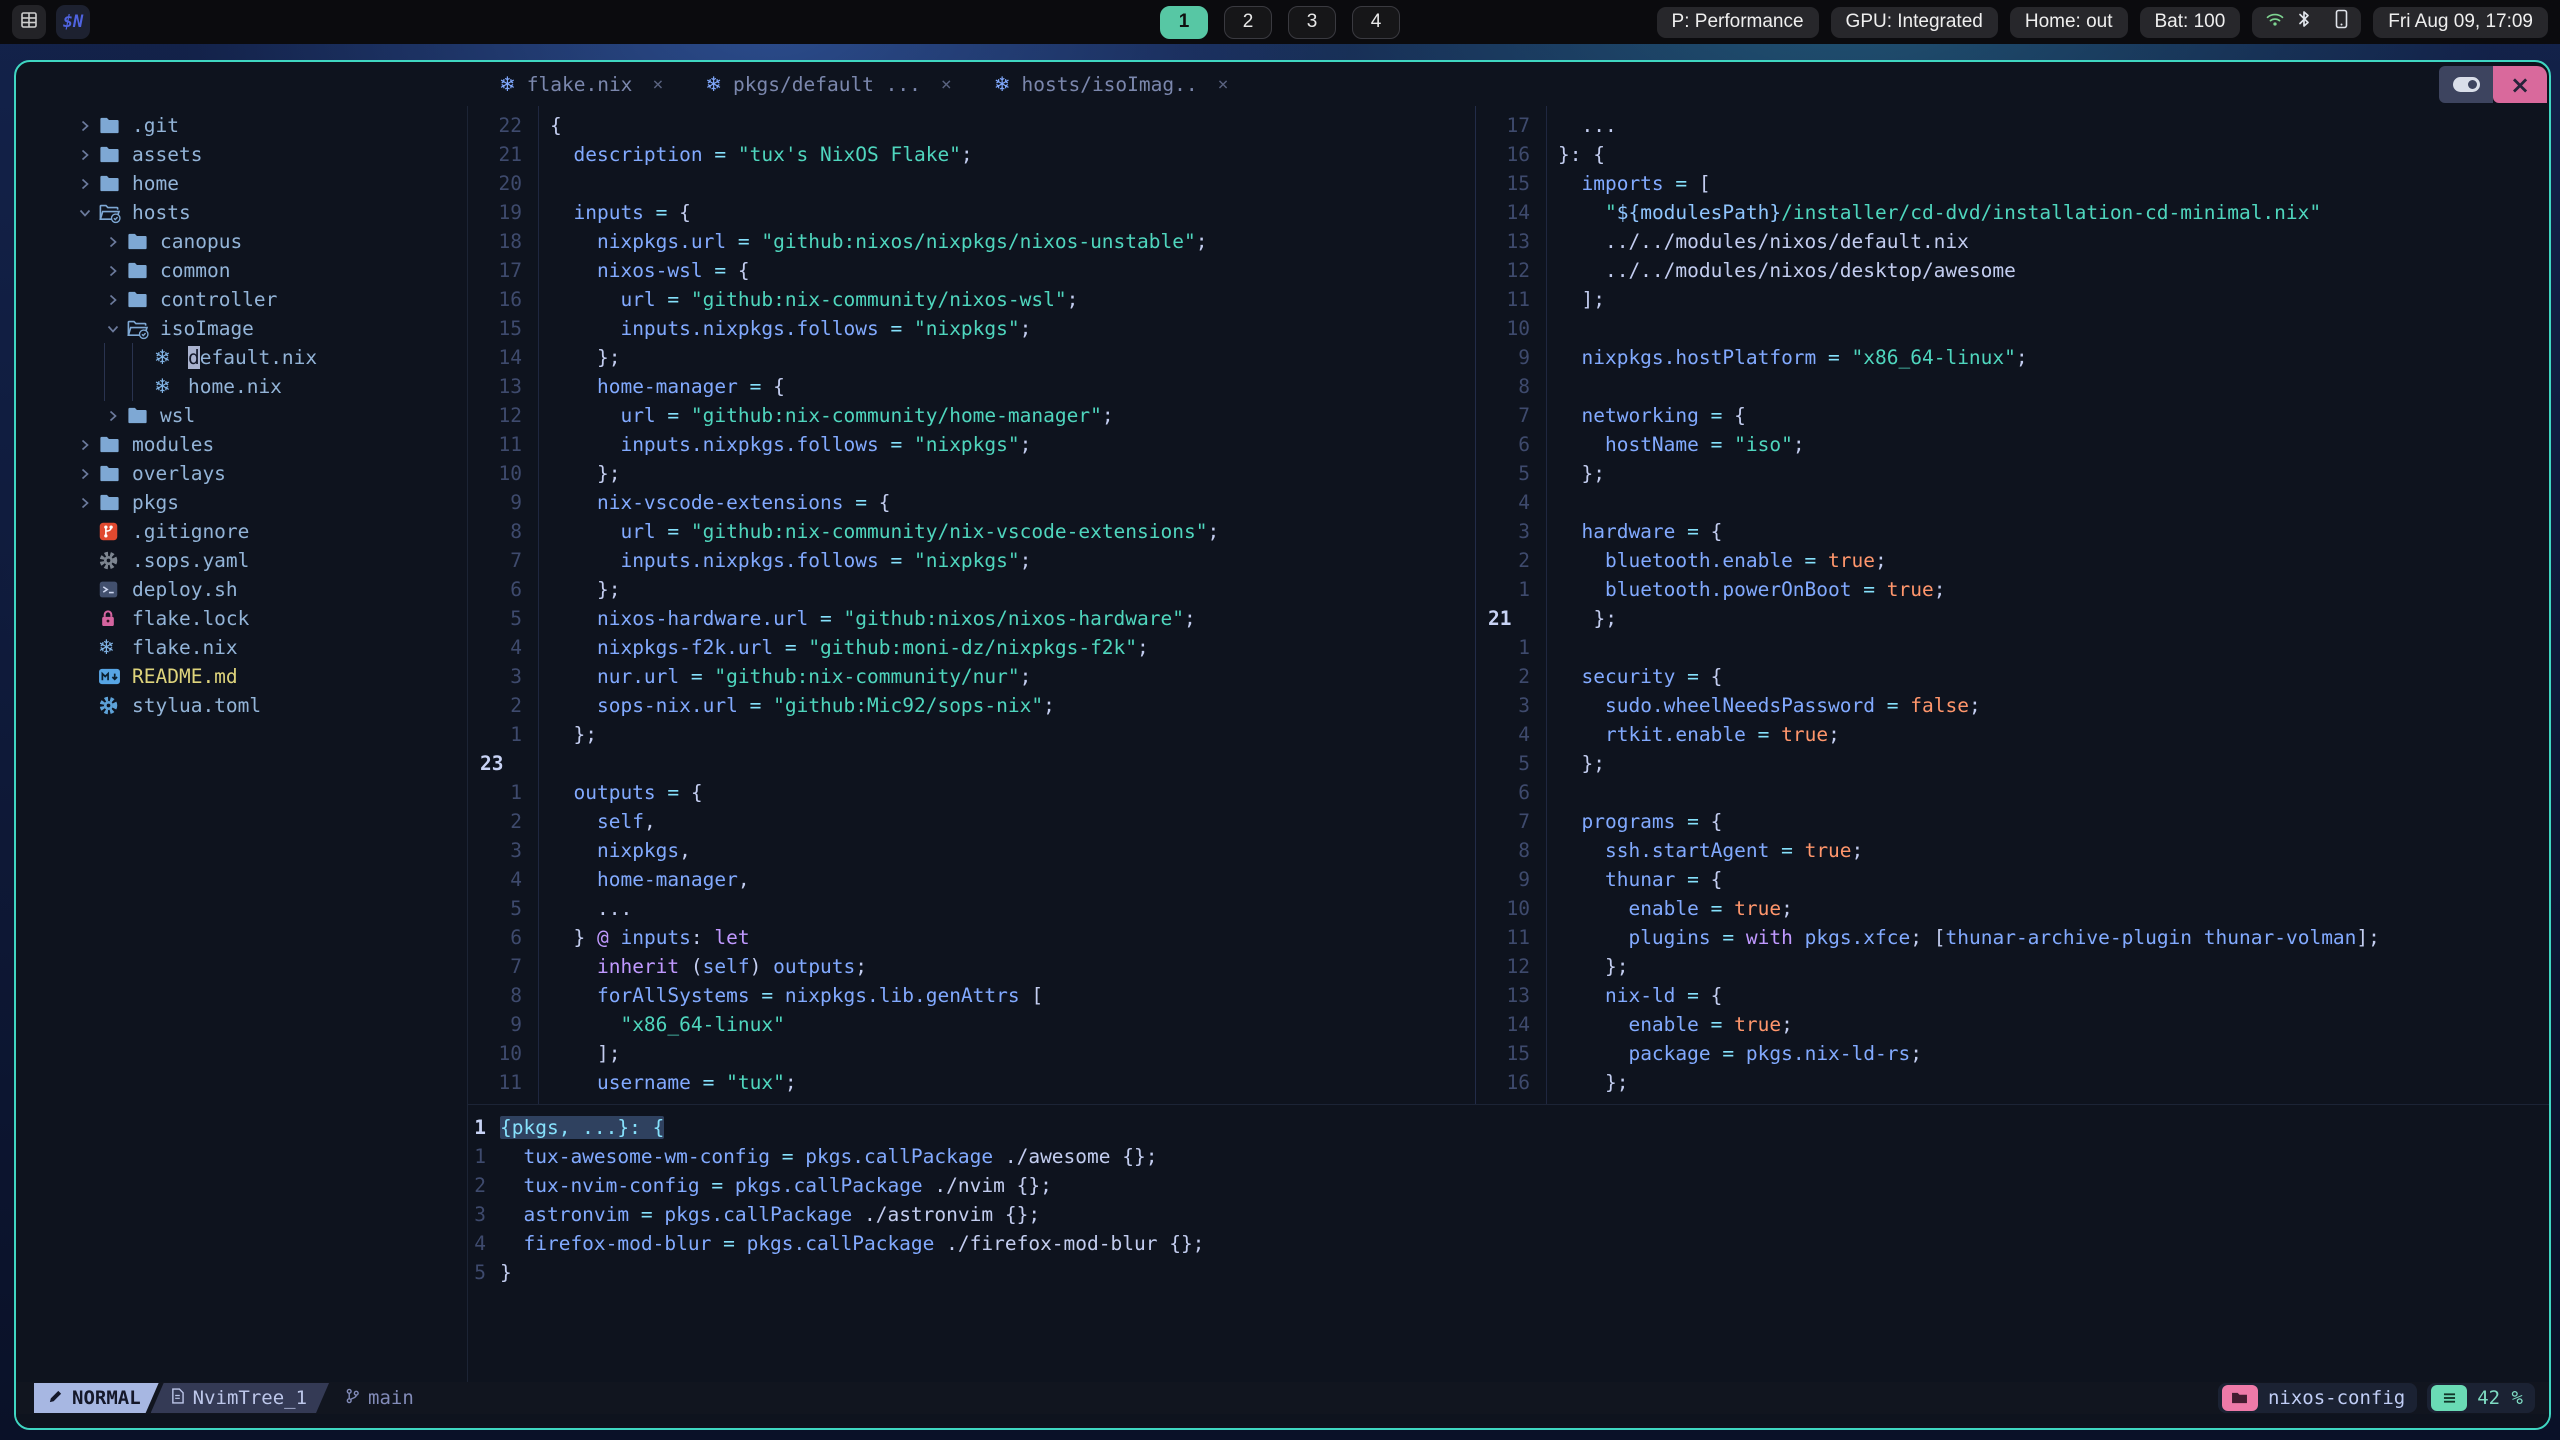 The image size is (2560, 1440). What do you see at coordinates (971, 676) in the screenshot?
I see `code-line: 3 nur.url = "github:nix-community/nur";` at bounding box center [971, 676].